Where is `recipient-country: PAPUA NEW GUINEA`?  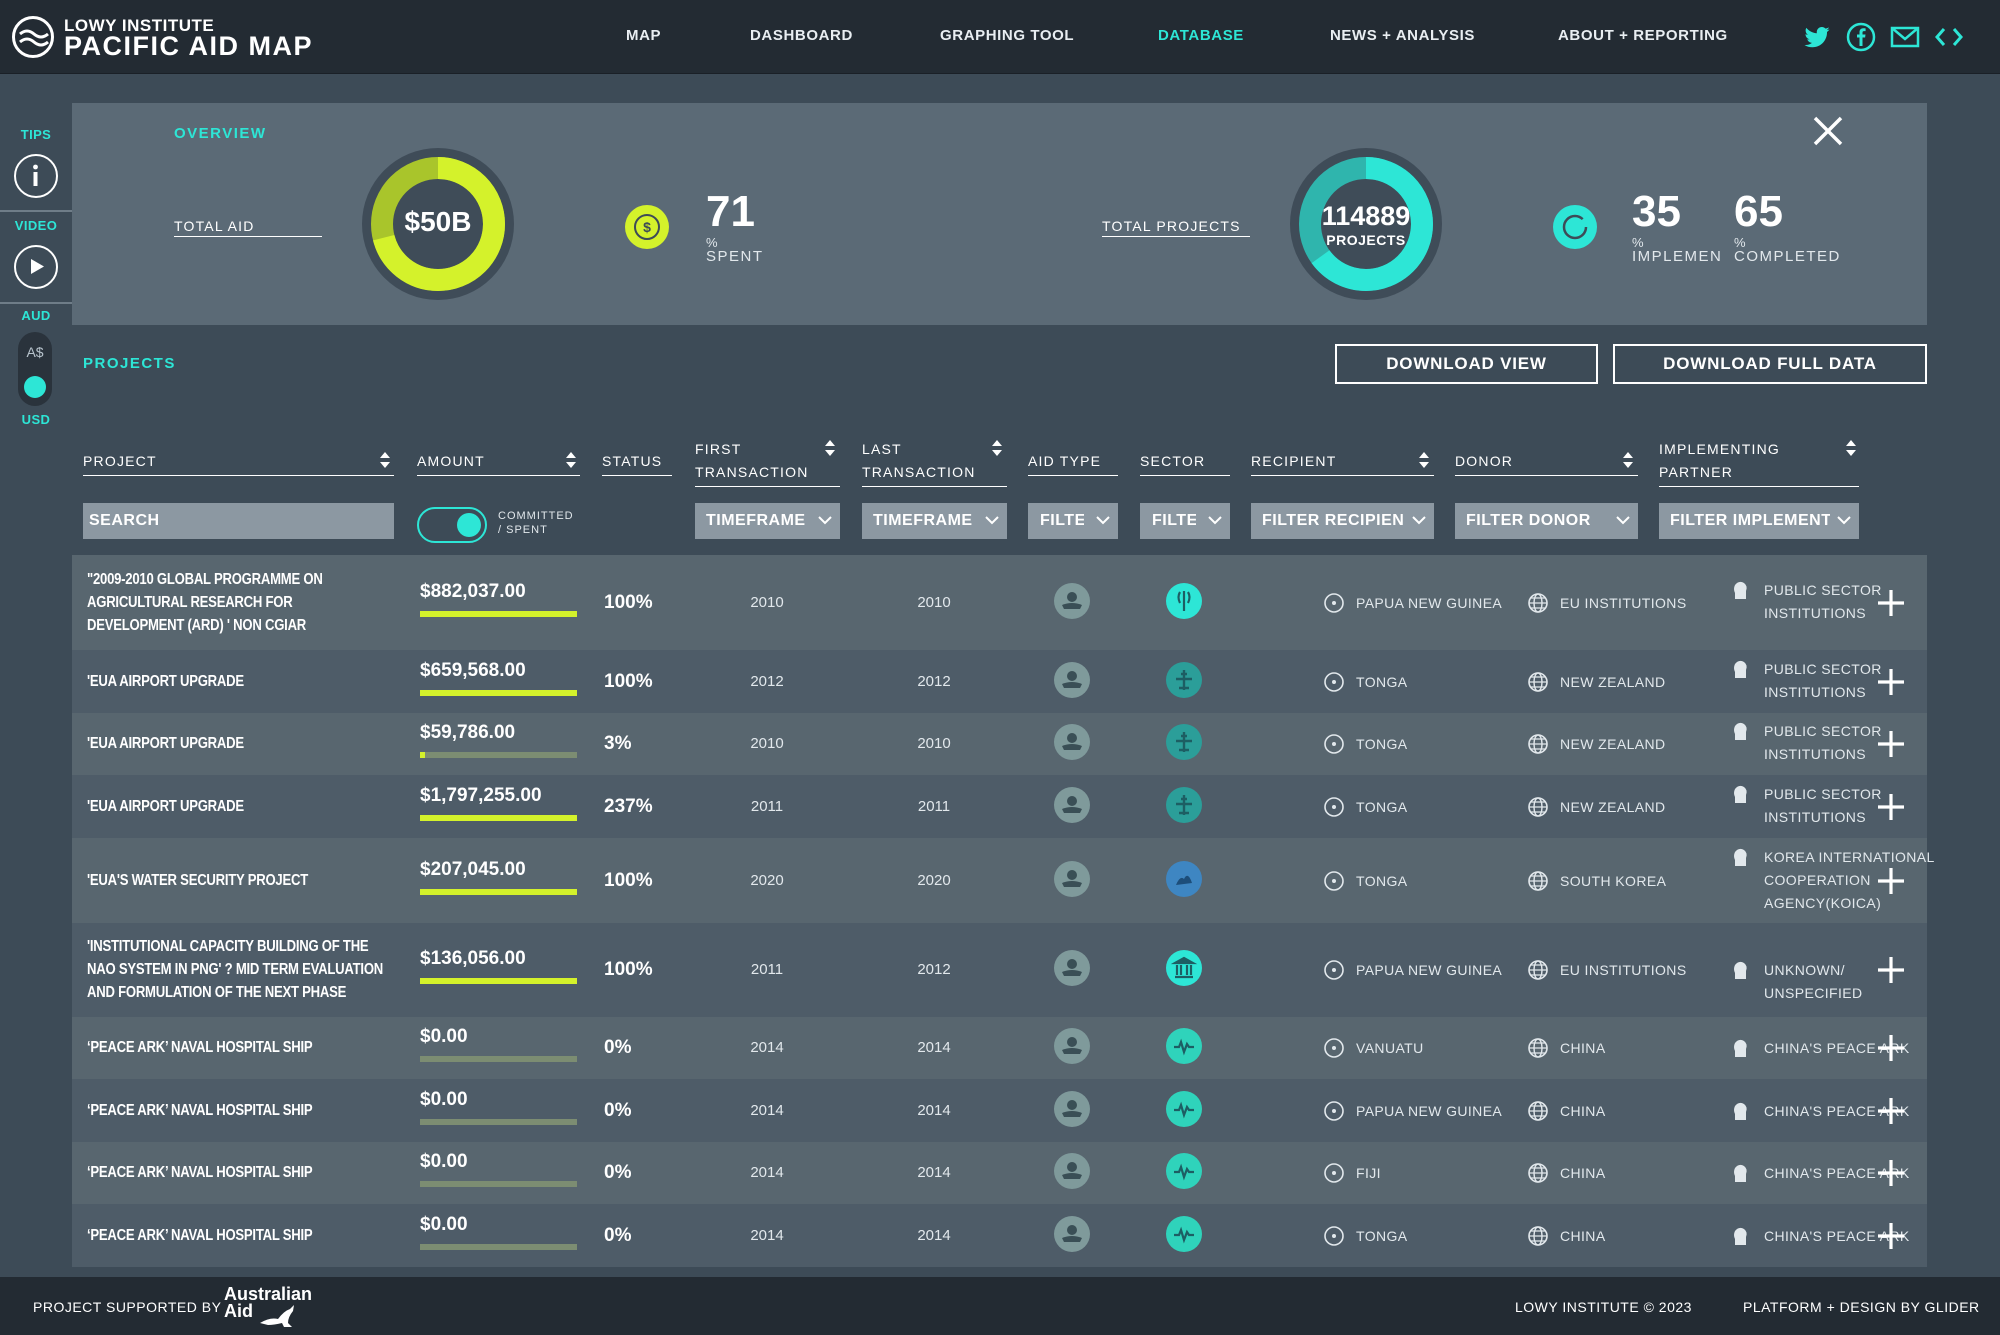 recipient-country: PAPUA NEW GUINEA is located at coordinates (1429, 1110).